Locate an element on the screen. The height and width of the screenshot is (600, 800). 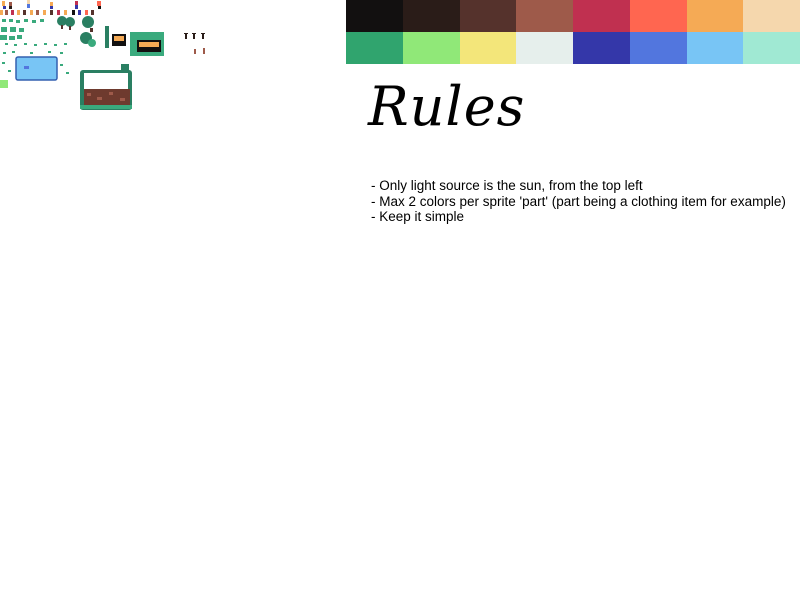
chest-sprites is located at coordinates (134, 41).